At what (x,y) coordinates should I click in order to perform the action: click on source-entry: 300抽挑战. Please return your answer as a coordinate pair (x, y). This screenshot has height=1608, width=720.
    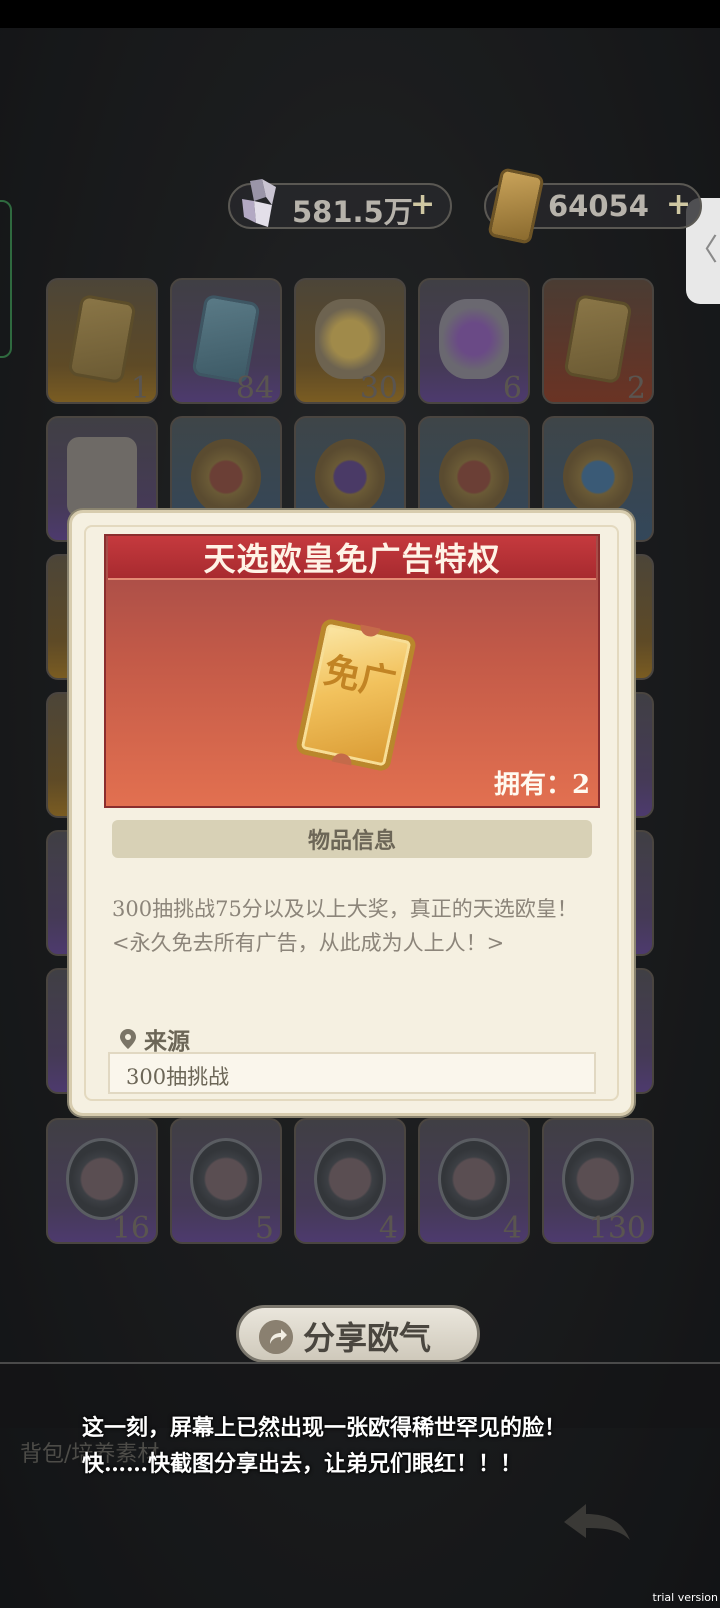
    Looking at the image, I should click on (352, 1073).